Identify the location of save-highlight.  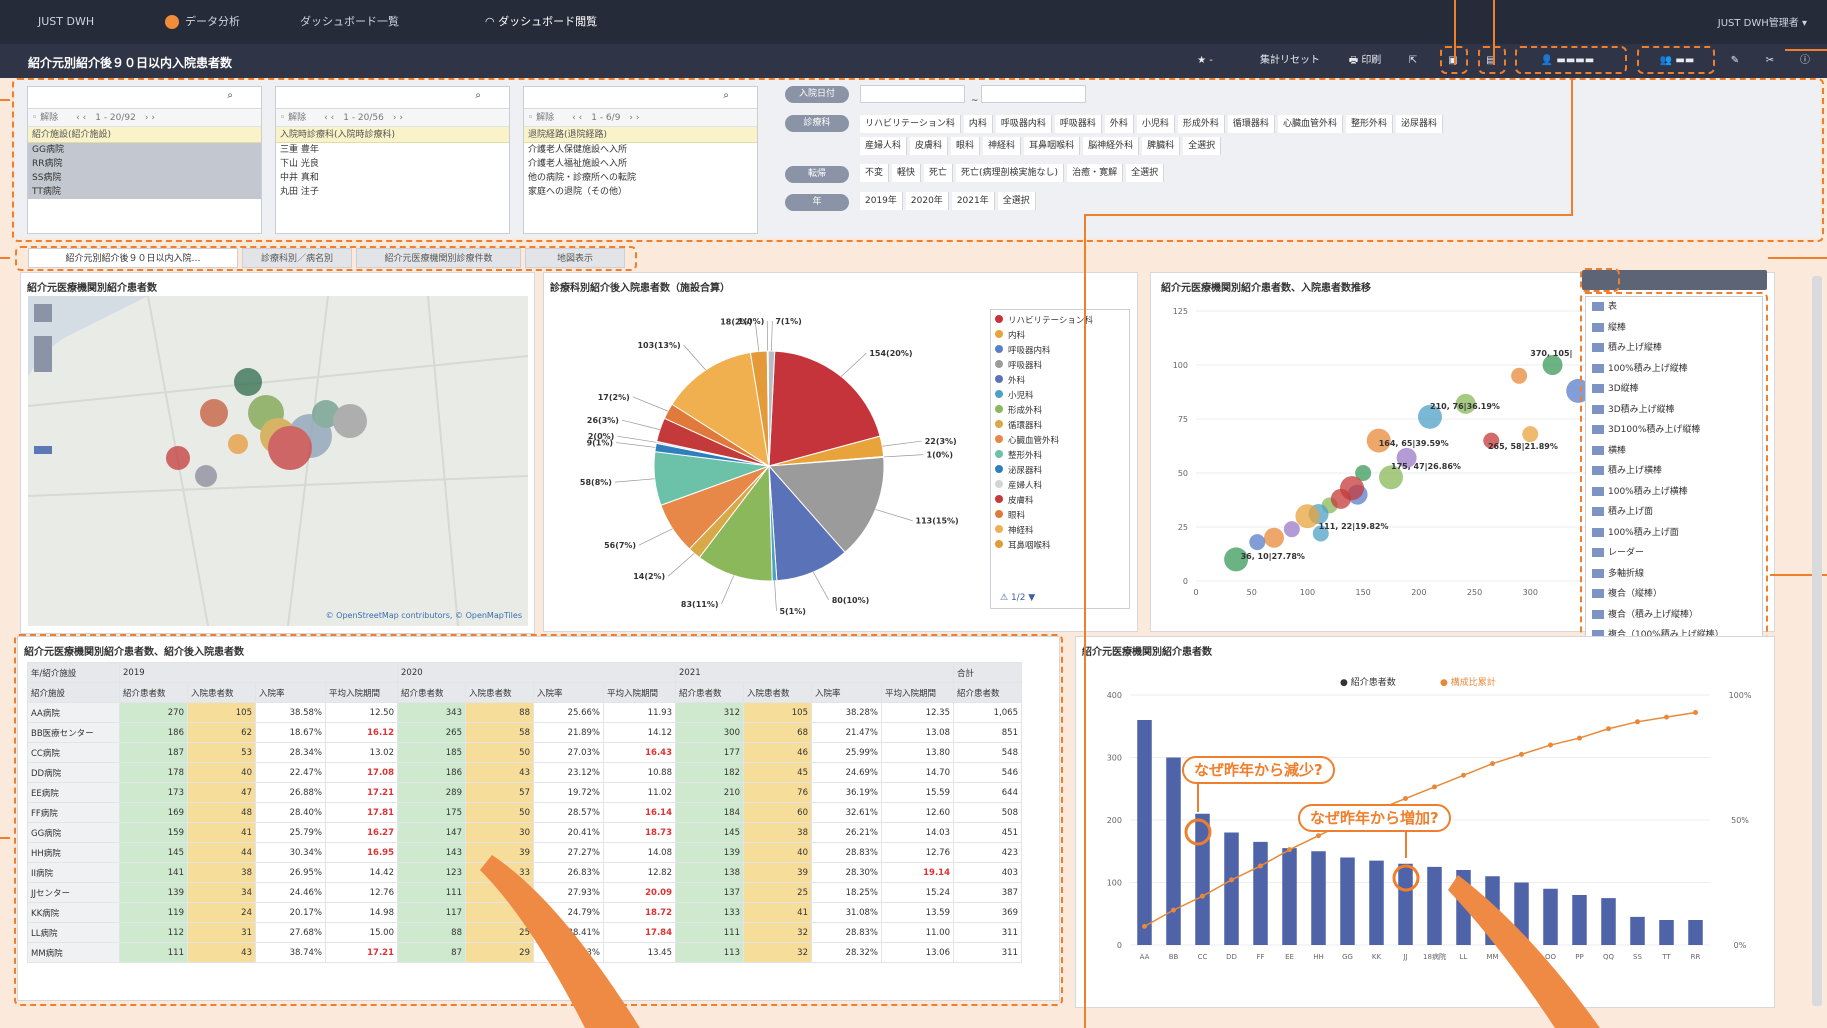
(1454, 60).